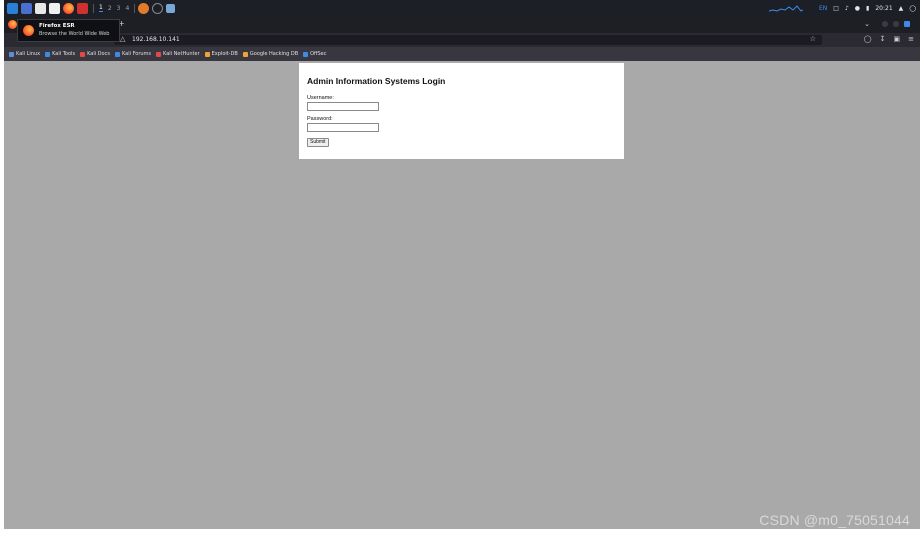  Describe the element at coordinates (320, 119) in the screenshot. I see `password-label: Password:` at that location.